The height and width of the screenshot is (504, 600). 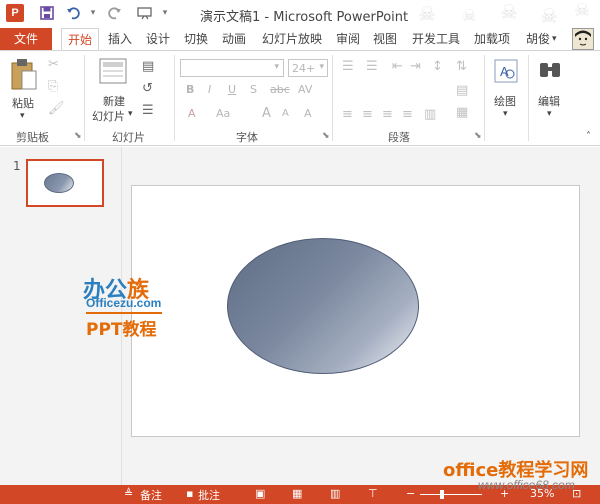 What do you see at coordinates (147, 88) in the screenshot?
I see `reset-icon: ↺` at bounding box center [147, 88].